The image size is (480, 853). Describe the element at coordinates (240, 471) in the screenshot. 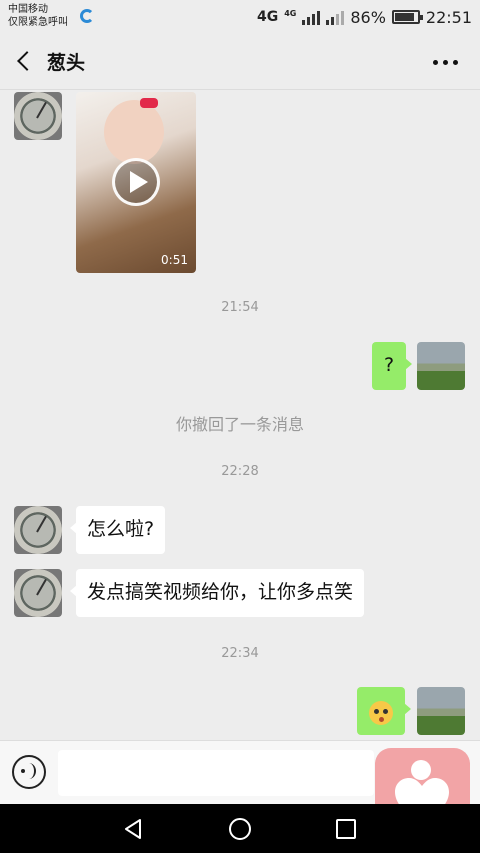

I see `timestamp: 22:28` at that location.